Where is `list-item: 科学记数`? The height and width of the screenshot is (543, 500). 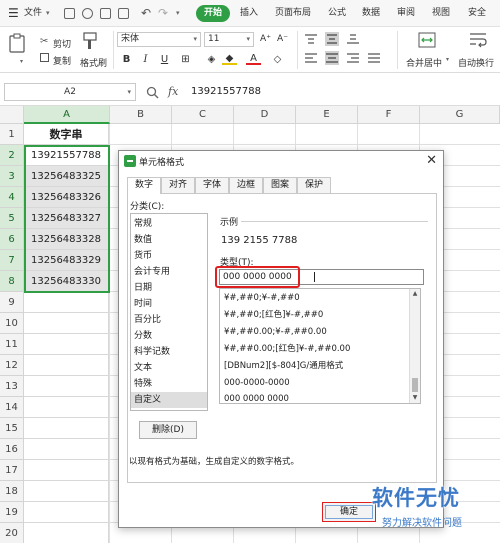 list-item: 科学记数 is located at coordinates (169, 352).